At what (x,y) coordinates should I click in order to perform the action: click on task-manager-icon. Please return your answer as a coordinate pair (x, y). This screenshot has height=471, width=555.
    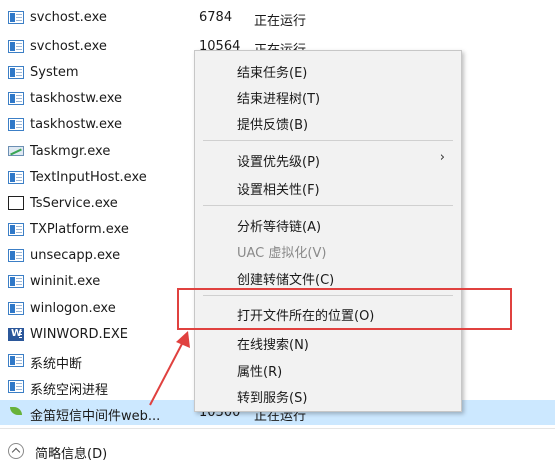
    Looking at the image, I should click on (16, 151).